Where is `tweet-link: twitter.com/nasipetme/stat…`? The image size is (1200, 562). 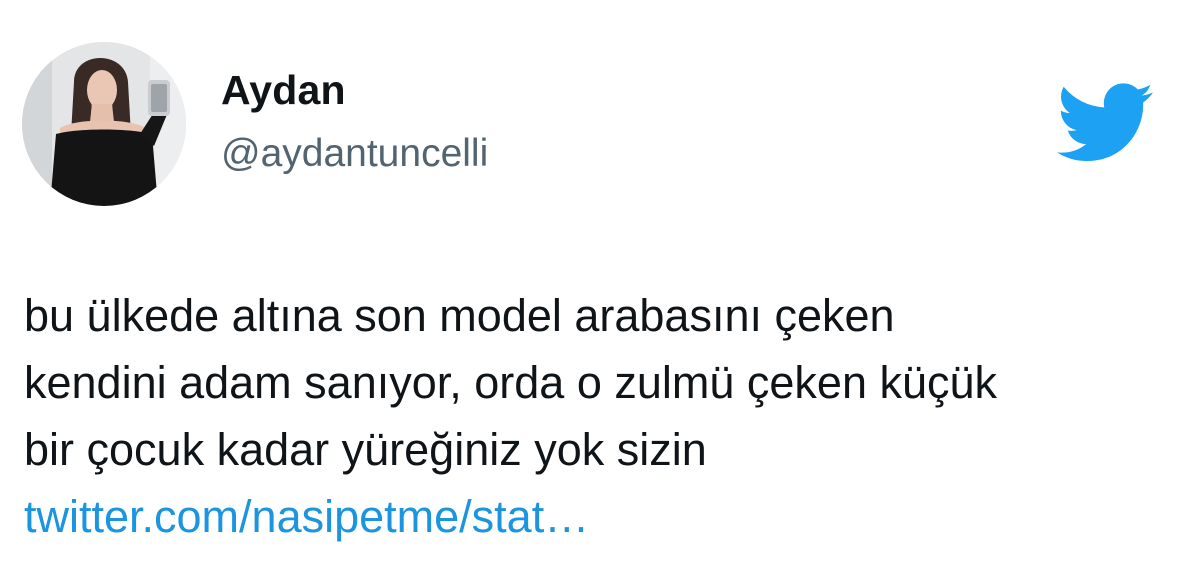
tweet-link: twitter.com/nasipetme/stat… is located at coordinates (604, 516).